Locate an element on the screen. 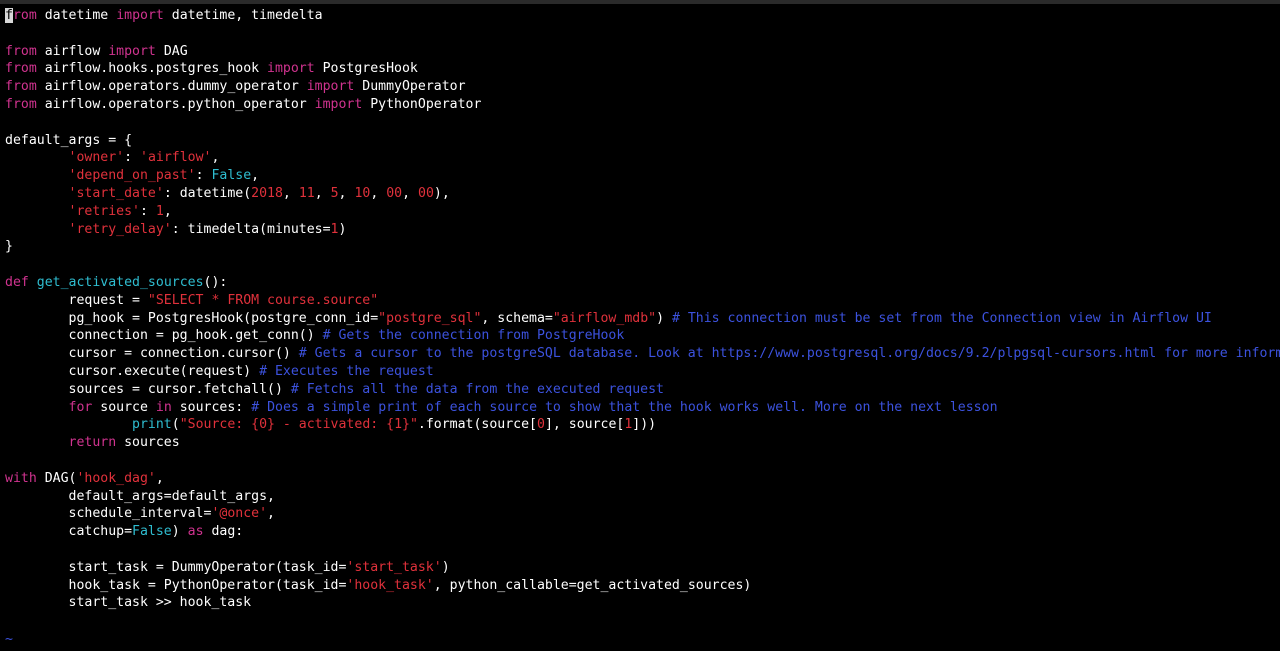  code-token-default: default_args=default_args, is located at coordinates (140, 496).